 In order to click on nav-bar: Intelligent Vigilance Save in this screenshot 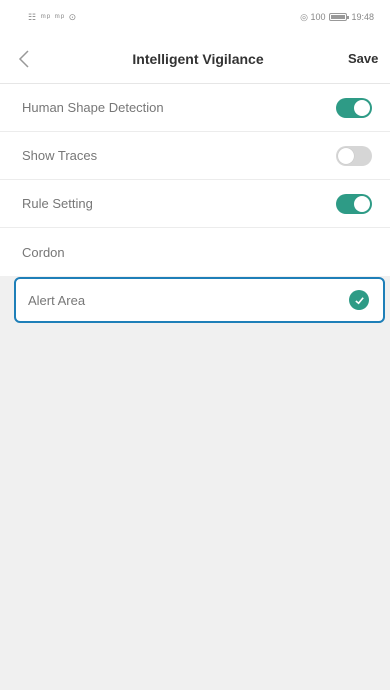, I will do `click(195, 59)`.